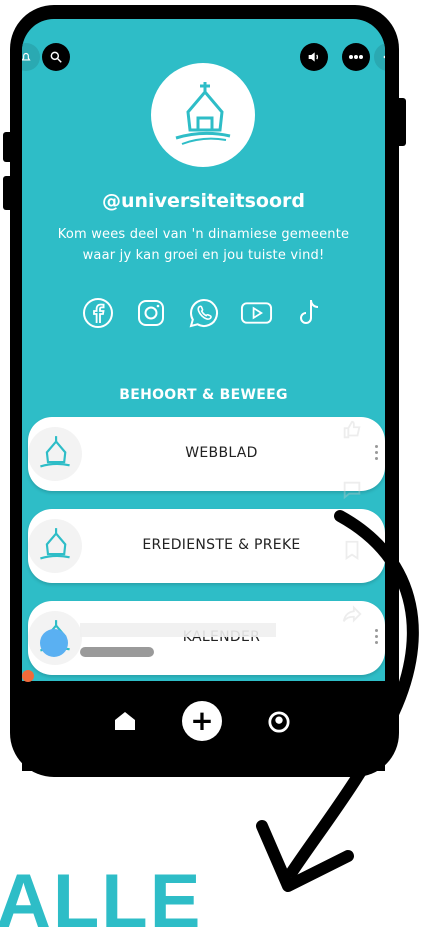 The height and width of the screenshot is (945, 424). Describe the element at coordinates (101, 901) in the screenshot. I see `overlay-headline: ALLE` at that location.